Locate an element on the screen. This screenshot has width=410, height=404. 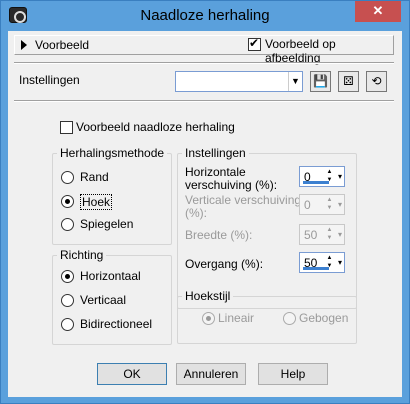
corner-style-group: Hoekstijl Lineair Gebogen is located at coordinates (267, 316).